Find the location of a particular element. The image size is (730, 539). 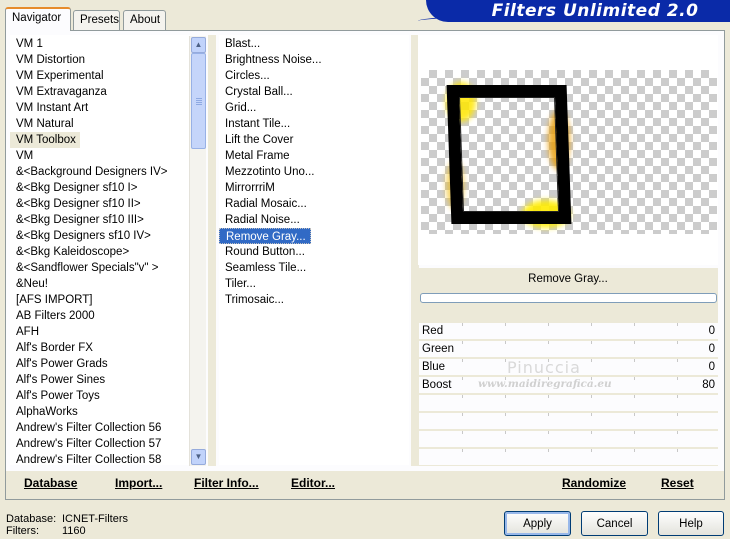

list-item: Alf's Power Sines is located at coordinates (100, 380).